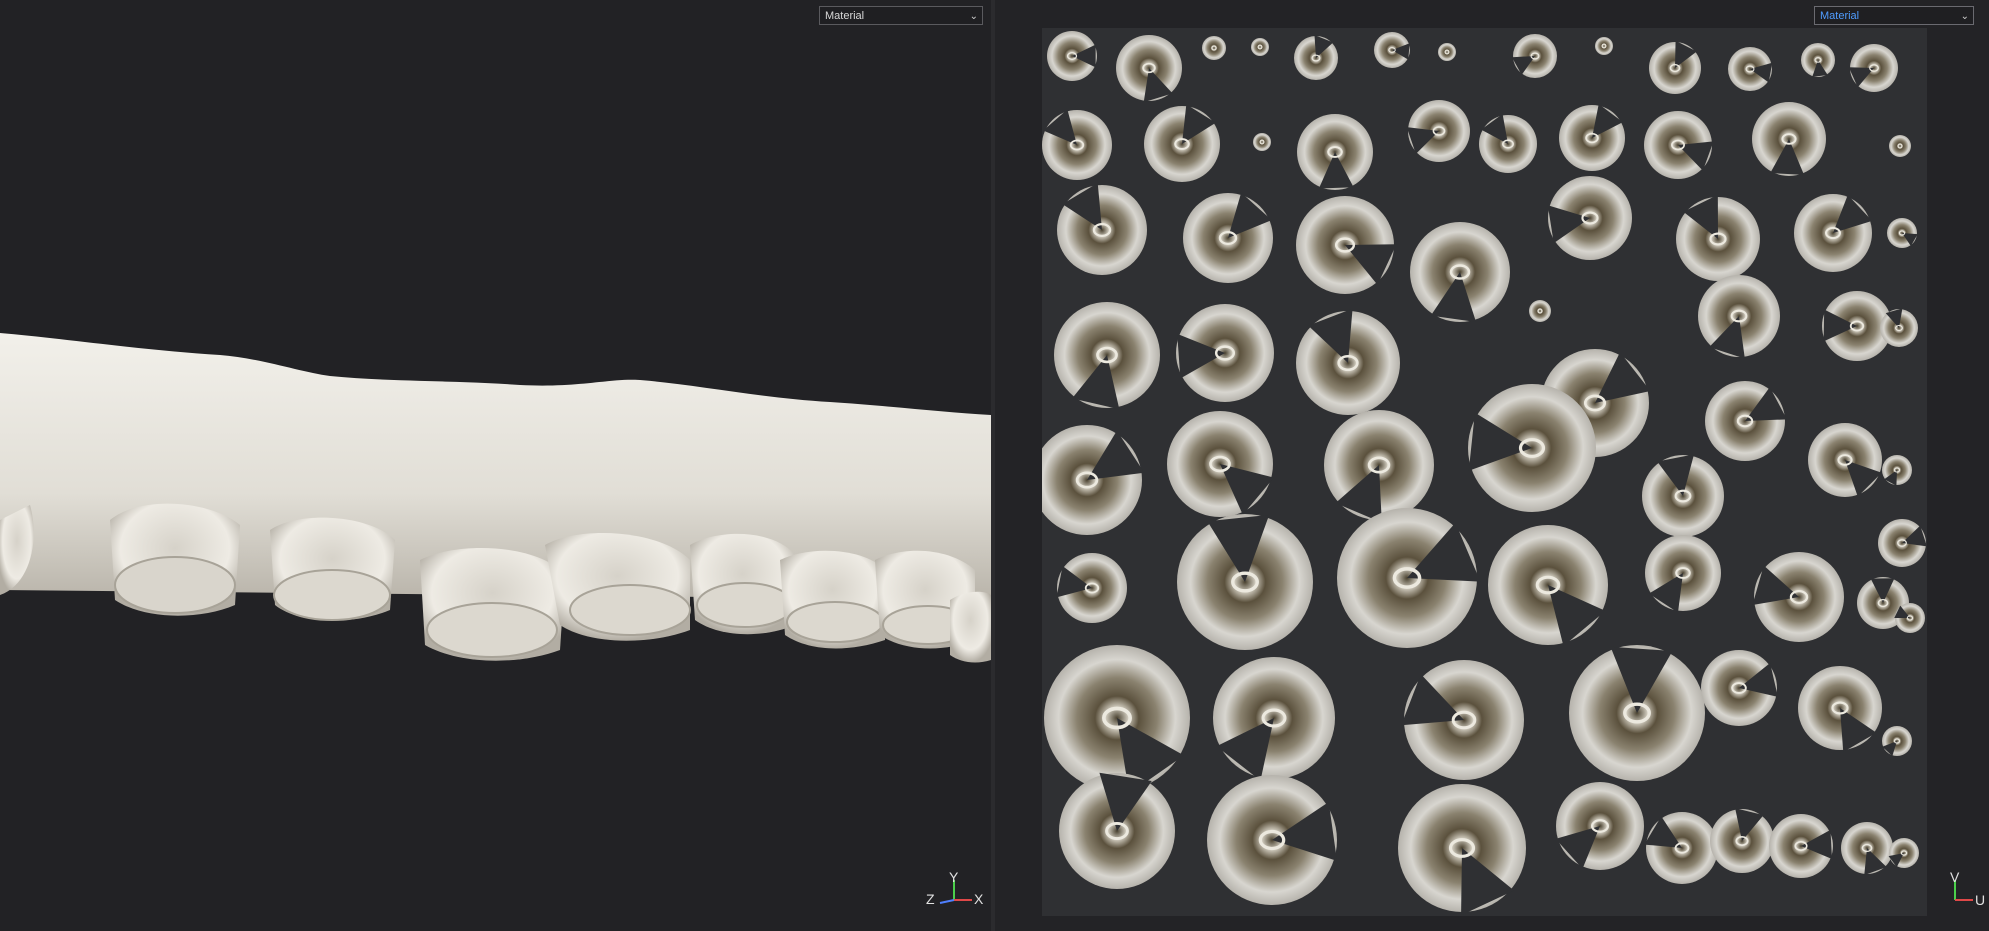 This screenshot has width=1989, height=931. Describe the element at coordinates (1967, 888) in the screenshot. I see `uv-axis-gizmo: V U` at that location.